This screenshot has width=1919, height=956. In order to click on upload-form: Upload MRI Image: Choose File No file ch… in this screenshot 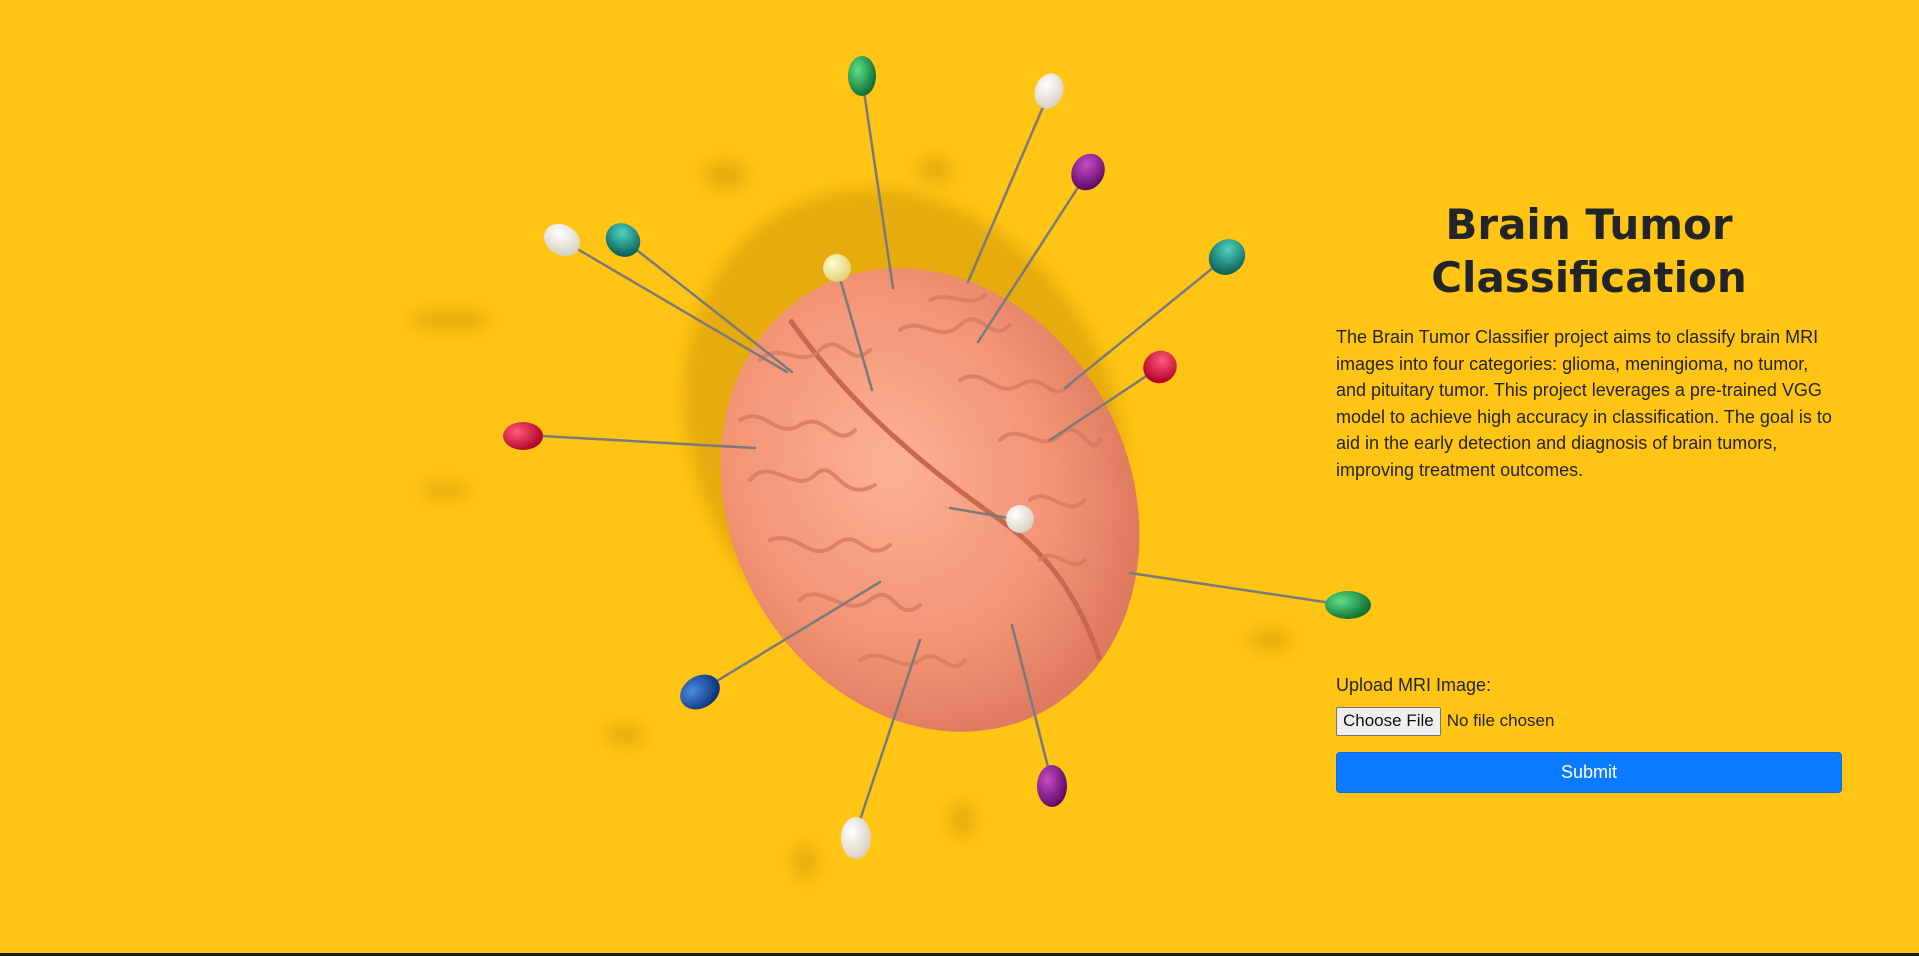, I will do `click(1589, 732)`.